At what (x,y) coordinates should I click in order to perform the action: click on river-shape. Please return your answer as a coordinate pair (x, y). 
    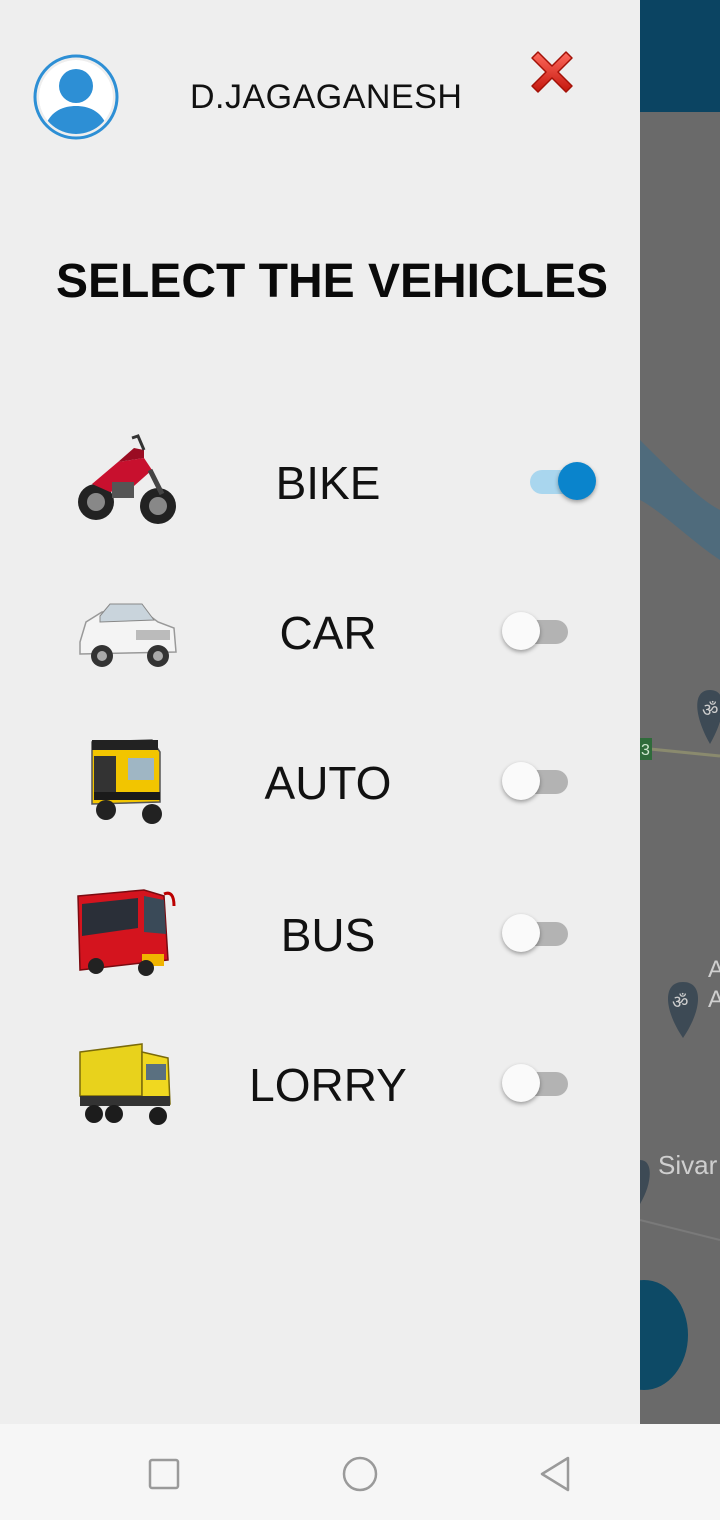
    Looking at the image, I should click on (680, 500).